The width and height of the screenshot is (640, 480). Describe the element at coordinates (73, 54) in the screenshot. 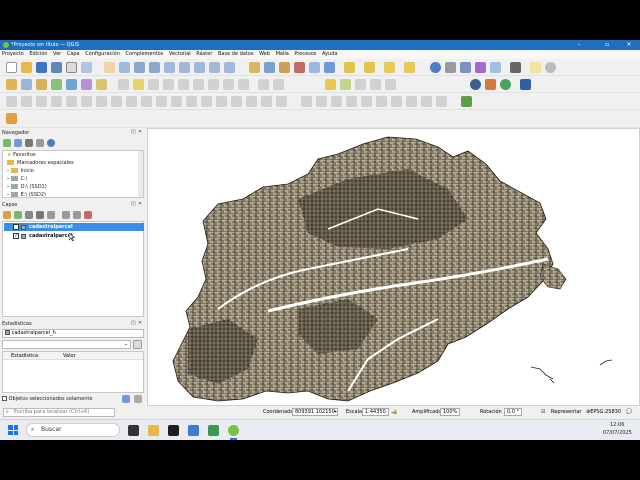

I see `menu-capa: Capa` at that location.